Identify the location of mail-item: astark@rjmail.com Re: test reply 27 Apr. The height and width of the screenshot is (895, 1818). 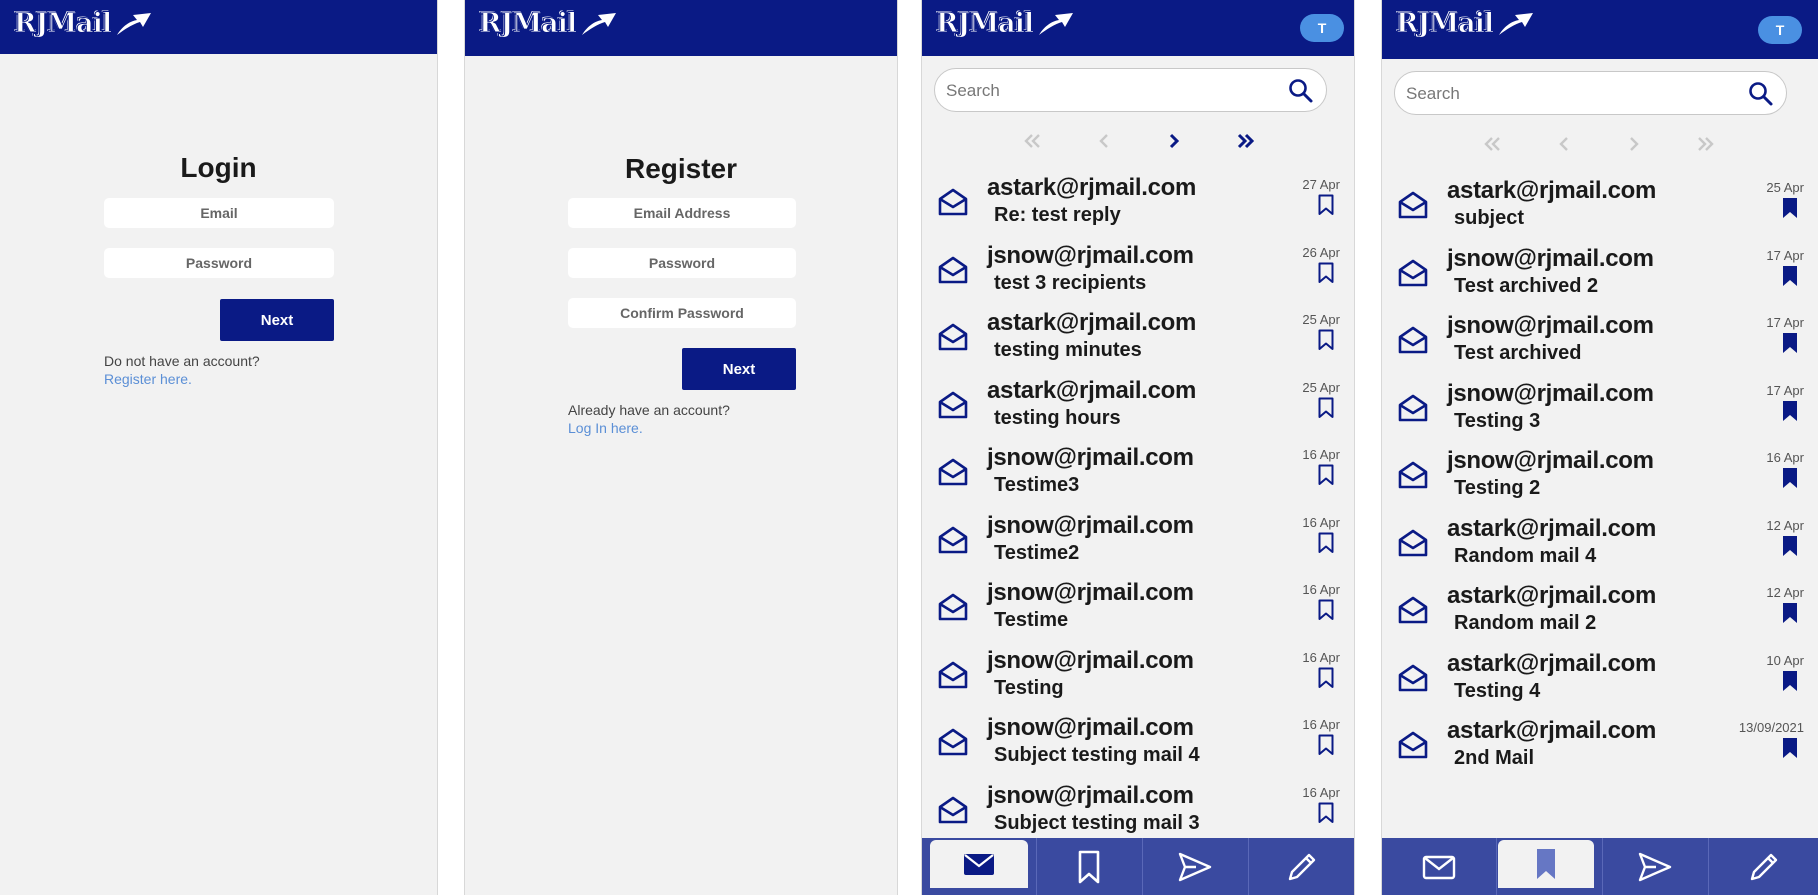
(1138, 208).